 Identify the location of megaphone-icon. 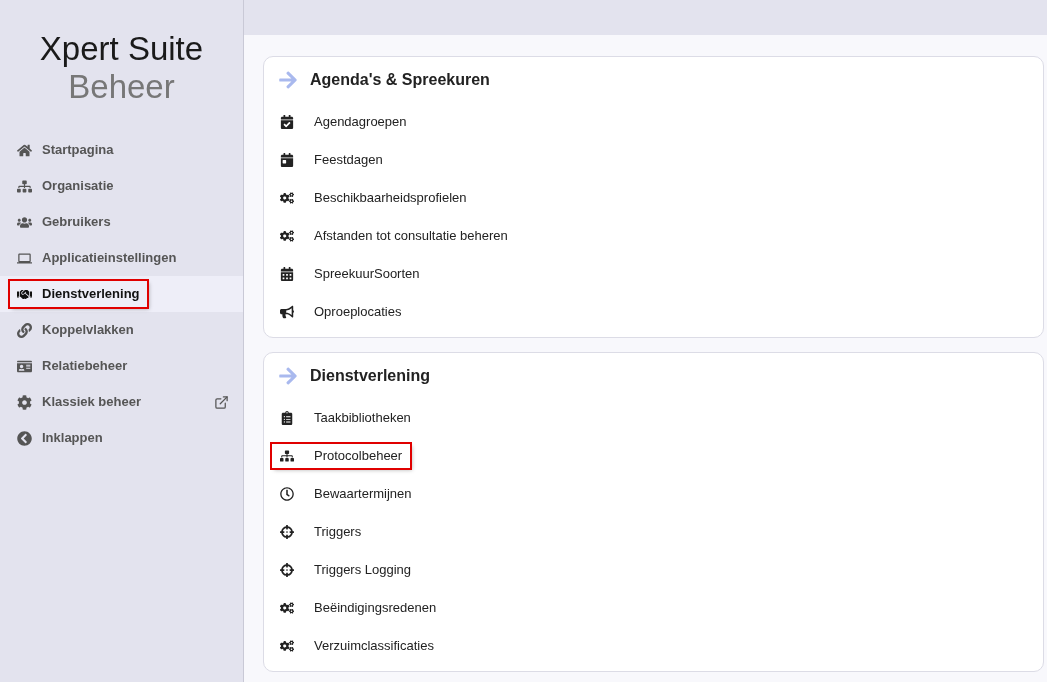
(287, 312).